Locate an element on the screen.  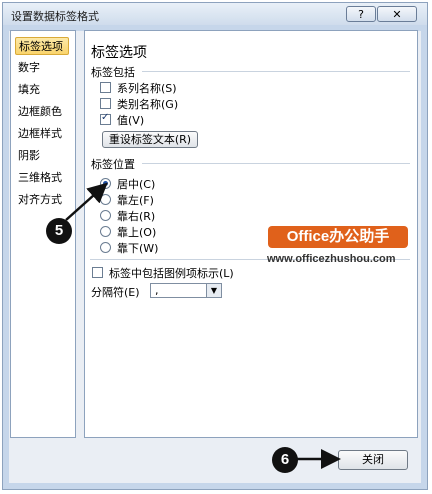
callout-6: 6 is located at coordinates (285, 460).